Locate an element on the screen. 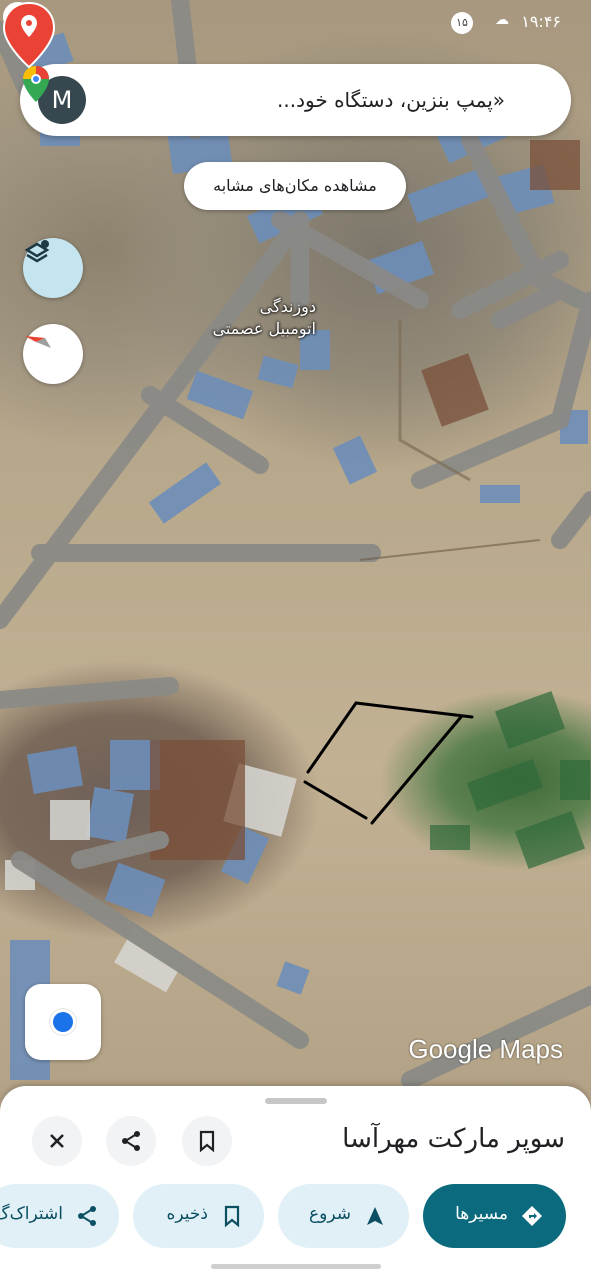 This screenshot has height=1280, width=591. google-maps-watermark: Google Maps is located at coordinates (485, 1049).